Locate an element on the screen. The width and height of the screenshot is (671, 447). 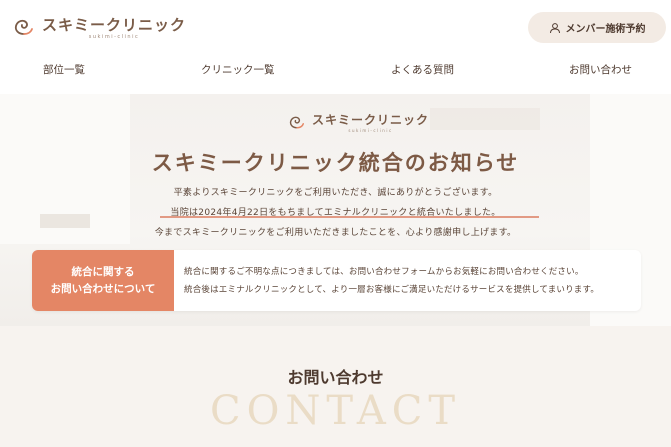
highlight-underline is located at coordinates (349, 217).